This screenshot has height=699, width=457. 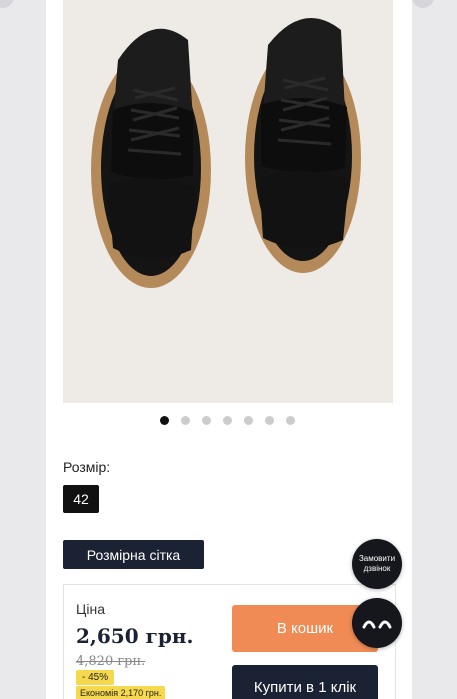 What do you see at coordinates (111, 661) in the screenshot?
I see `old-price: 4,820 грн.` at bounding box center [111, 661].